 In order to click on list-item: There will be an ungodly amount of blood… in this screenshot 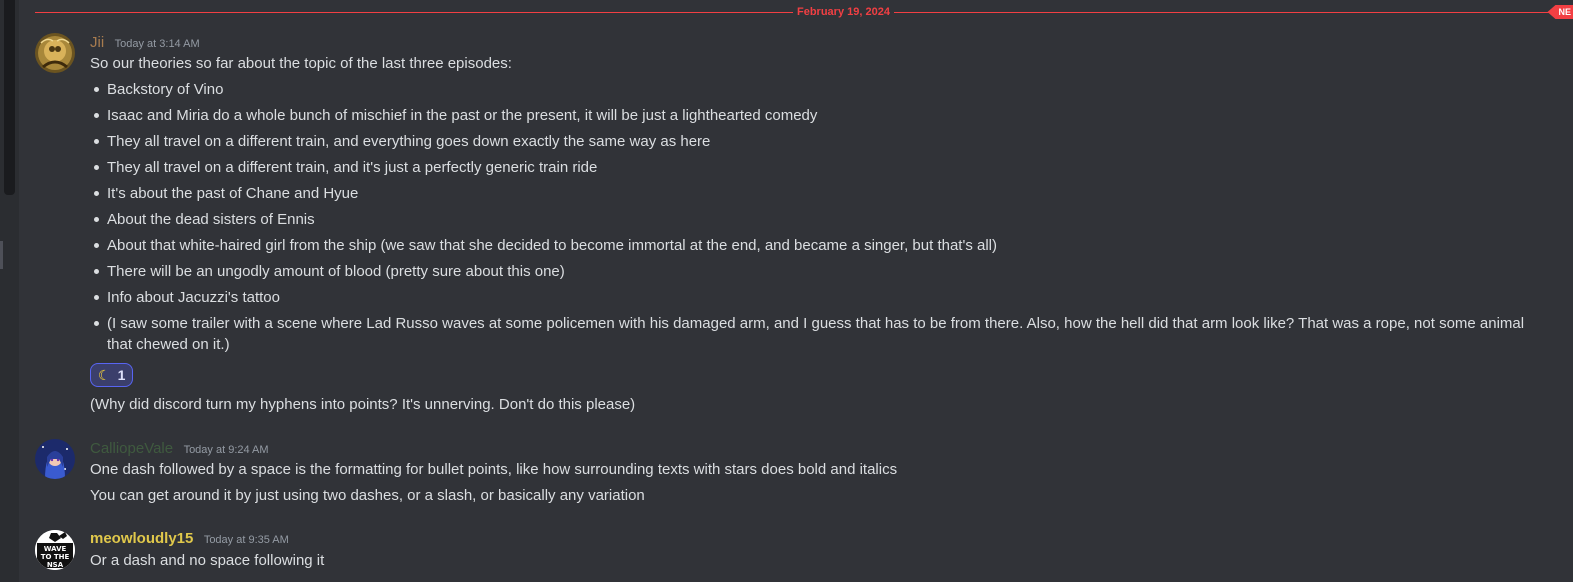, I will do `click(818, 271)`.